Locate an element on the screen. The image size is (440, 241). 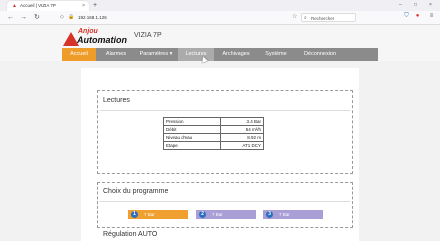
nav-item-systeme: Système is located at coordinates (276, 54).